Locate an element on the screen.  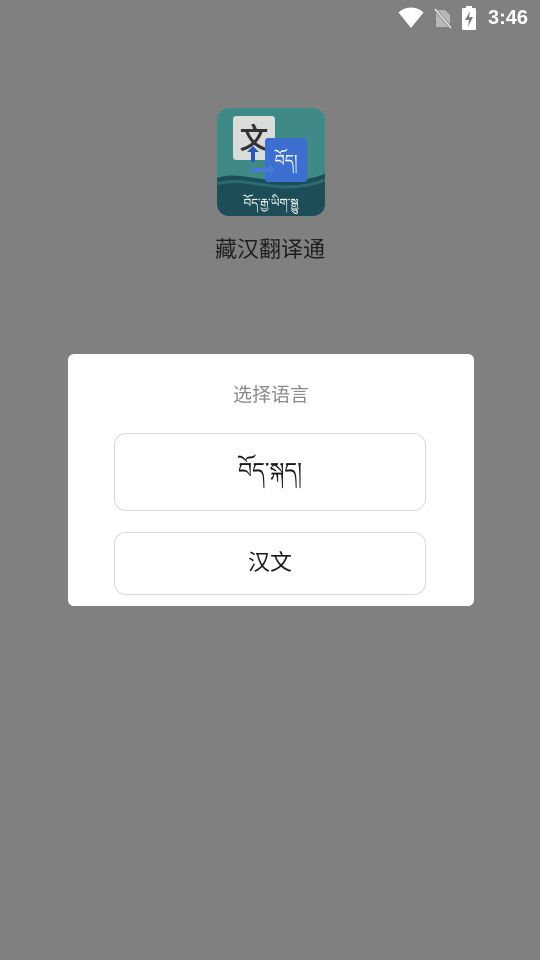
chinese-language-label: 汉文 is located at coordinates (269, 563).